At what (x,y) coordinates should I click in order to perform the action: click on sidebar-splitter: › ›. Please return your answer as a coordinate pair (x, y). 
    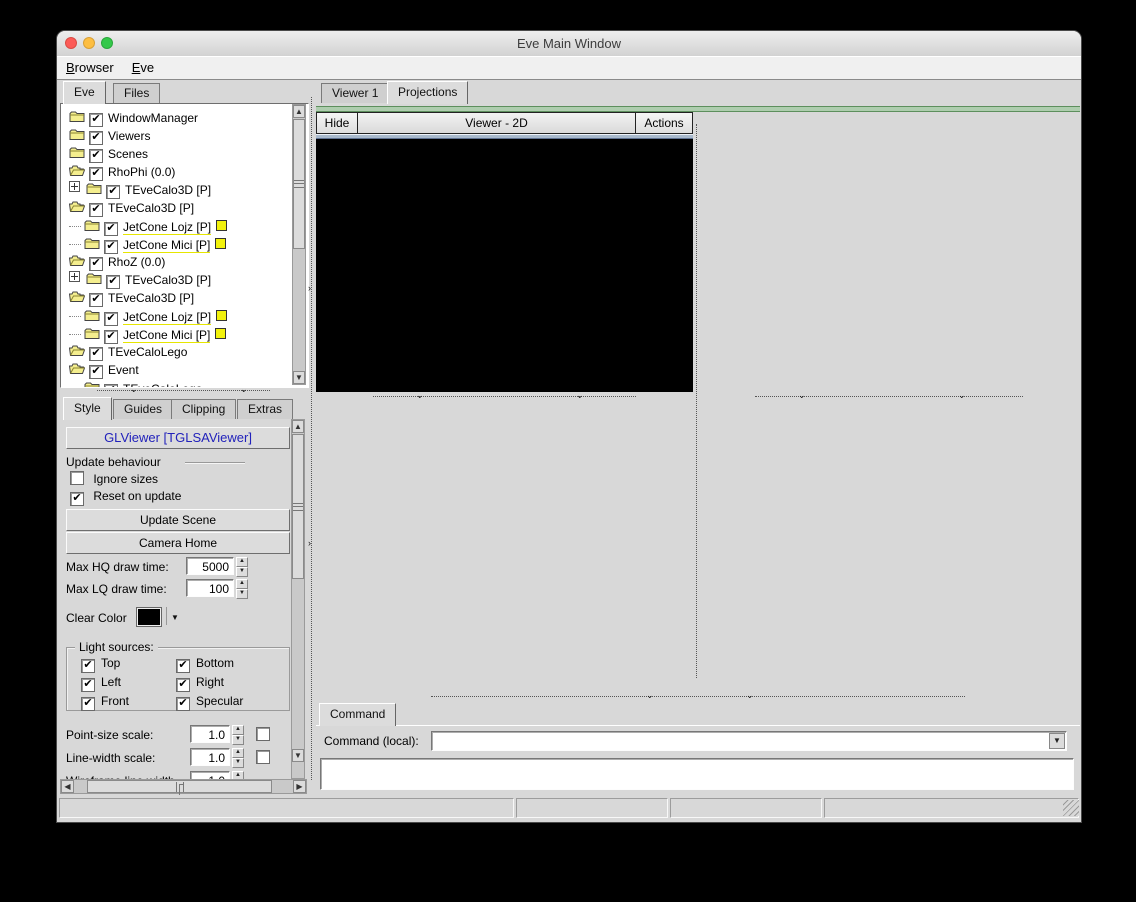
    Looking at the image, I should click on (311, 438).